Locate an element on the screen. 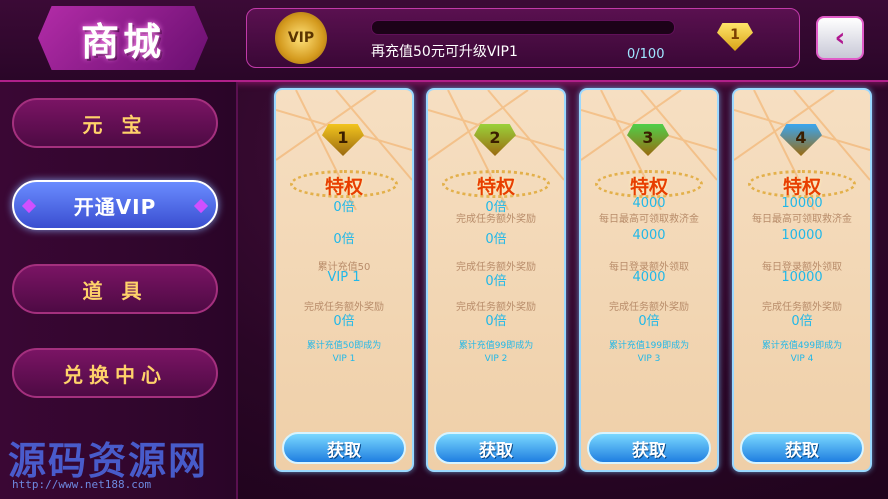 The width and height of the screenshot is (888, 499). requirement-text: 累计充值199即成为 is located at coordinates (649, 346).